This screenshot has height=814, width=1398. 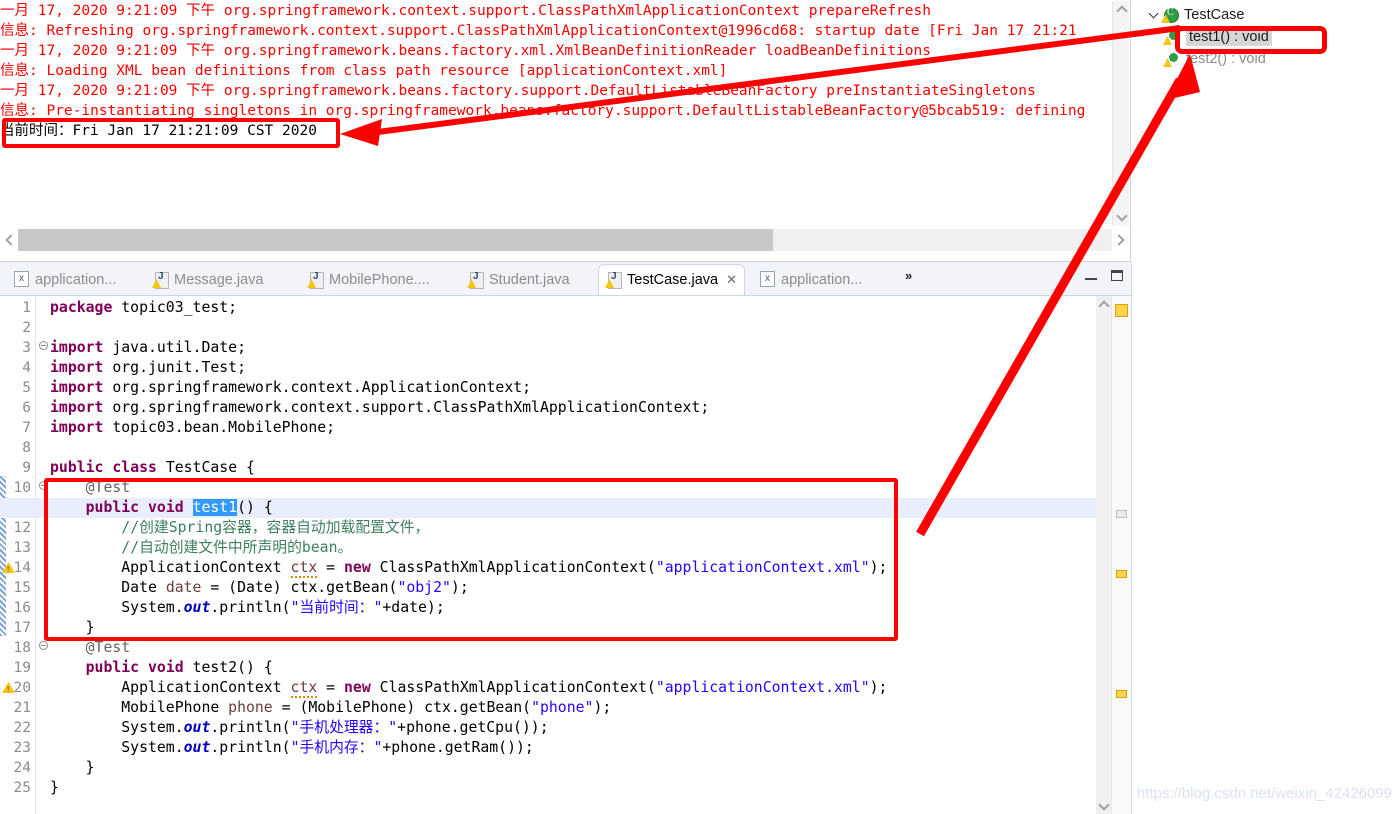 What do you see at coordinates (1229, 37) in the screenshot?
I see `tree-item-label: test1() : void` at bounding box center [1229, 37].